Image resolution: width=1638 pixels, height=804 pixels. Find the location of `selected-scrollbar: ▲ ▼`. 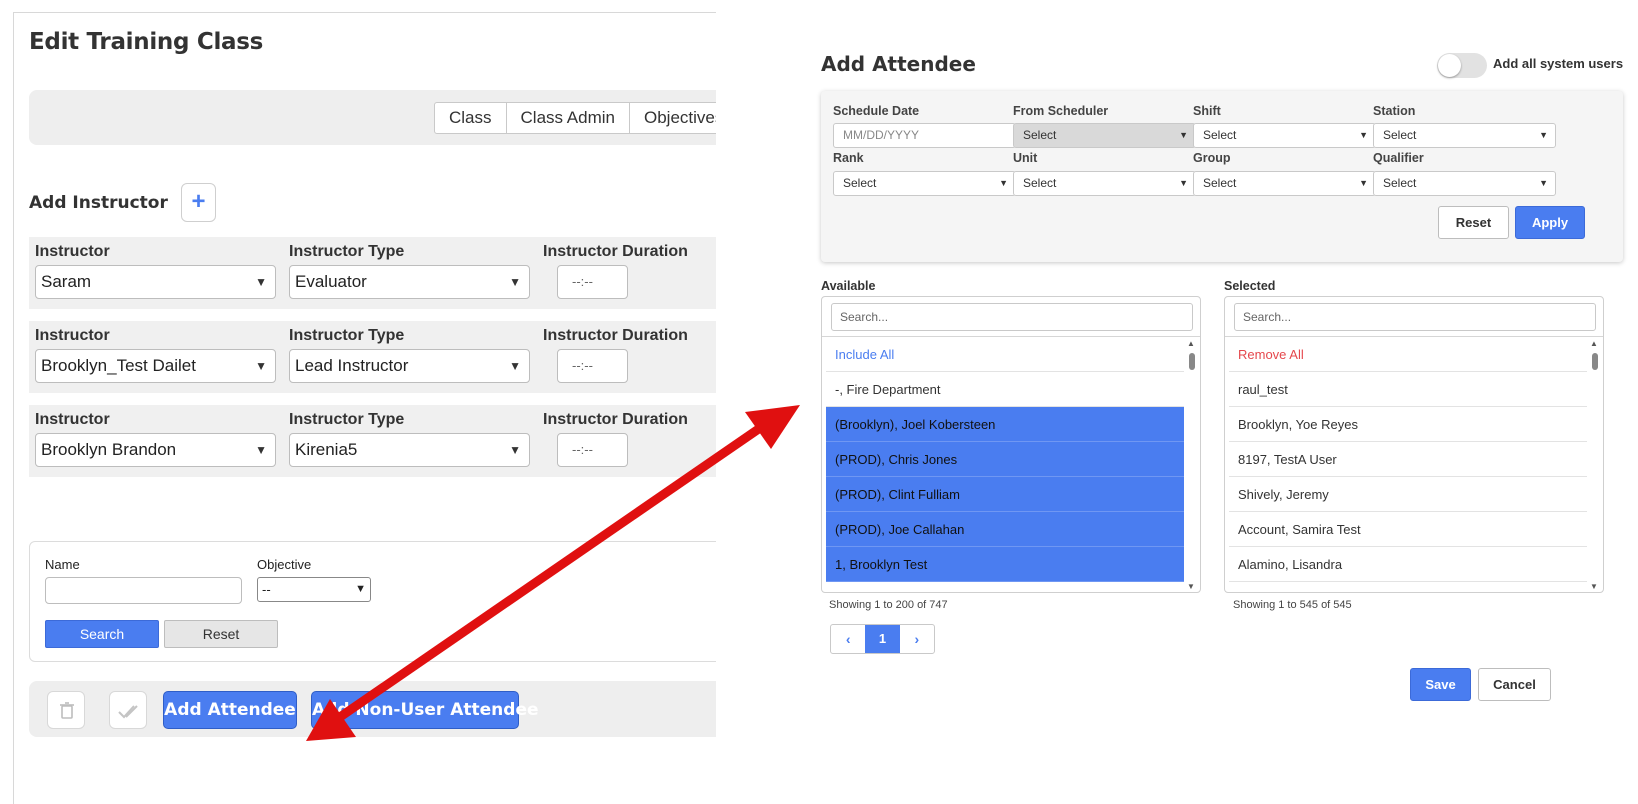

selected-scrollbar: ▲ ▼ is located at coordinates (1595, 464).